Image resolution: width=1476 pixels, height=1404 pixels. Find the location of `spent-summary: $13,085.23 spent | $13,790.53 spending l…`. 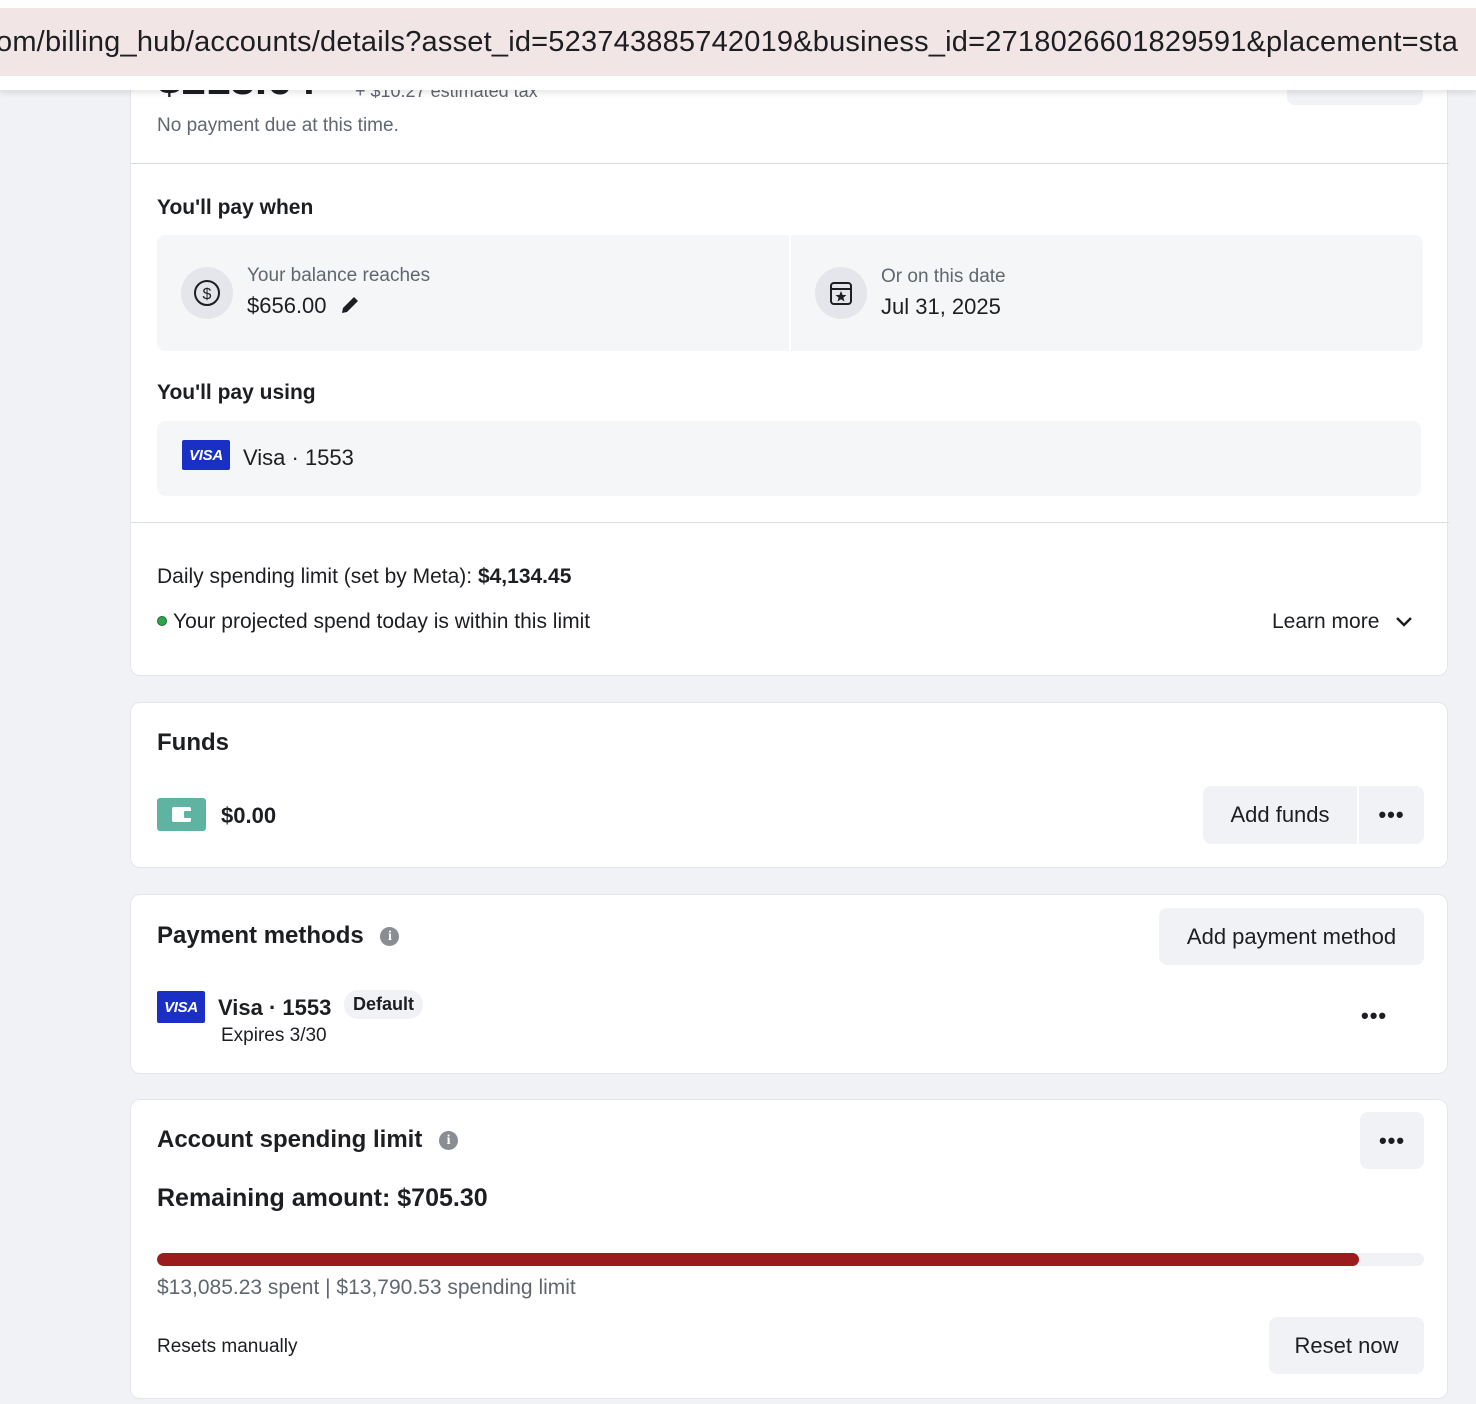

spent-summary: $13,085.23 spent | $13,790.53 spending l… is located at coordinates (366, 1287).